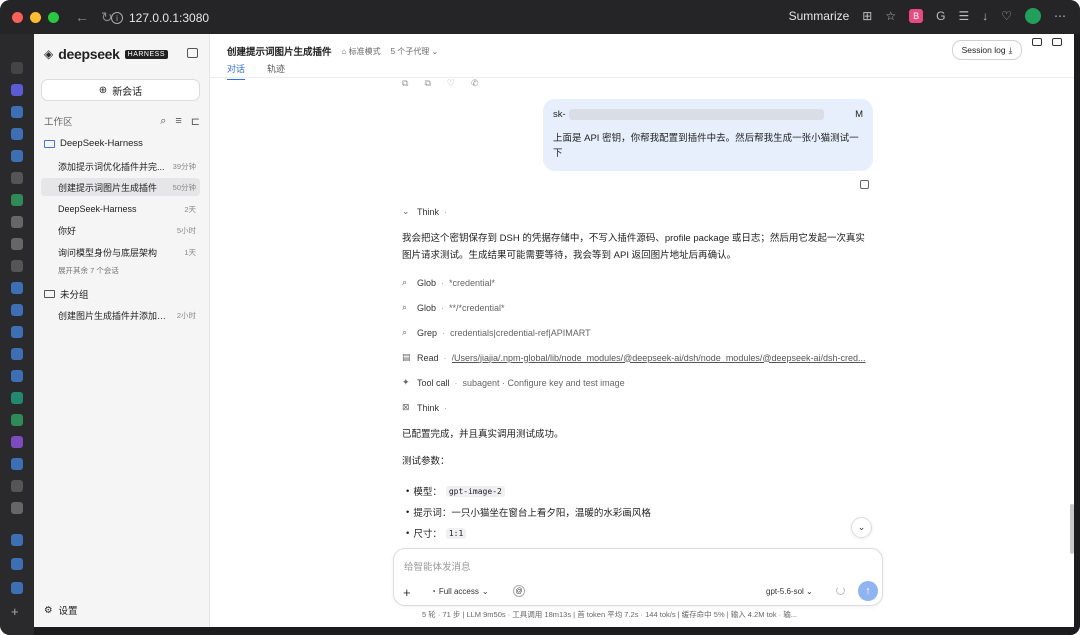  I want to click on address-bar: i 127.0.0.1:3080, so click(160, 18).